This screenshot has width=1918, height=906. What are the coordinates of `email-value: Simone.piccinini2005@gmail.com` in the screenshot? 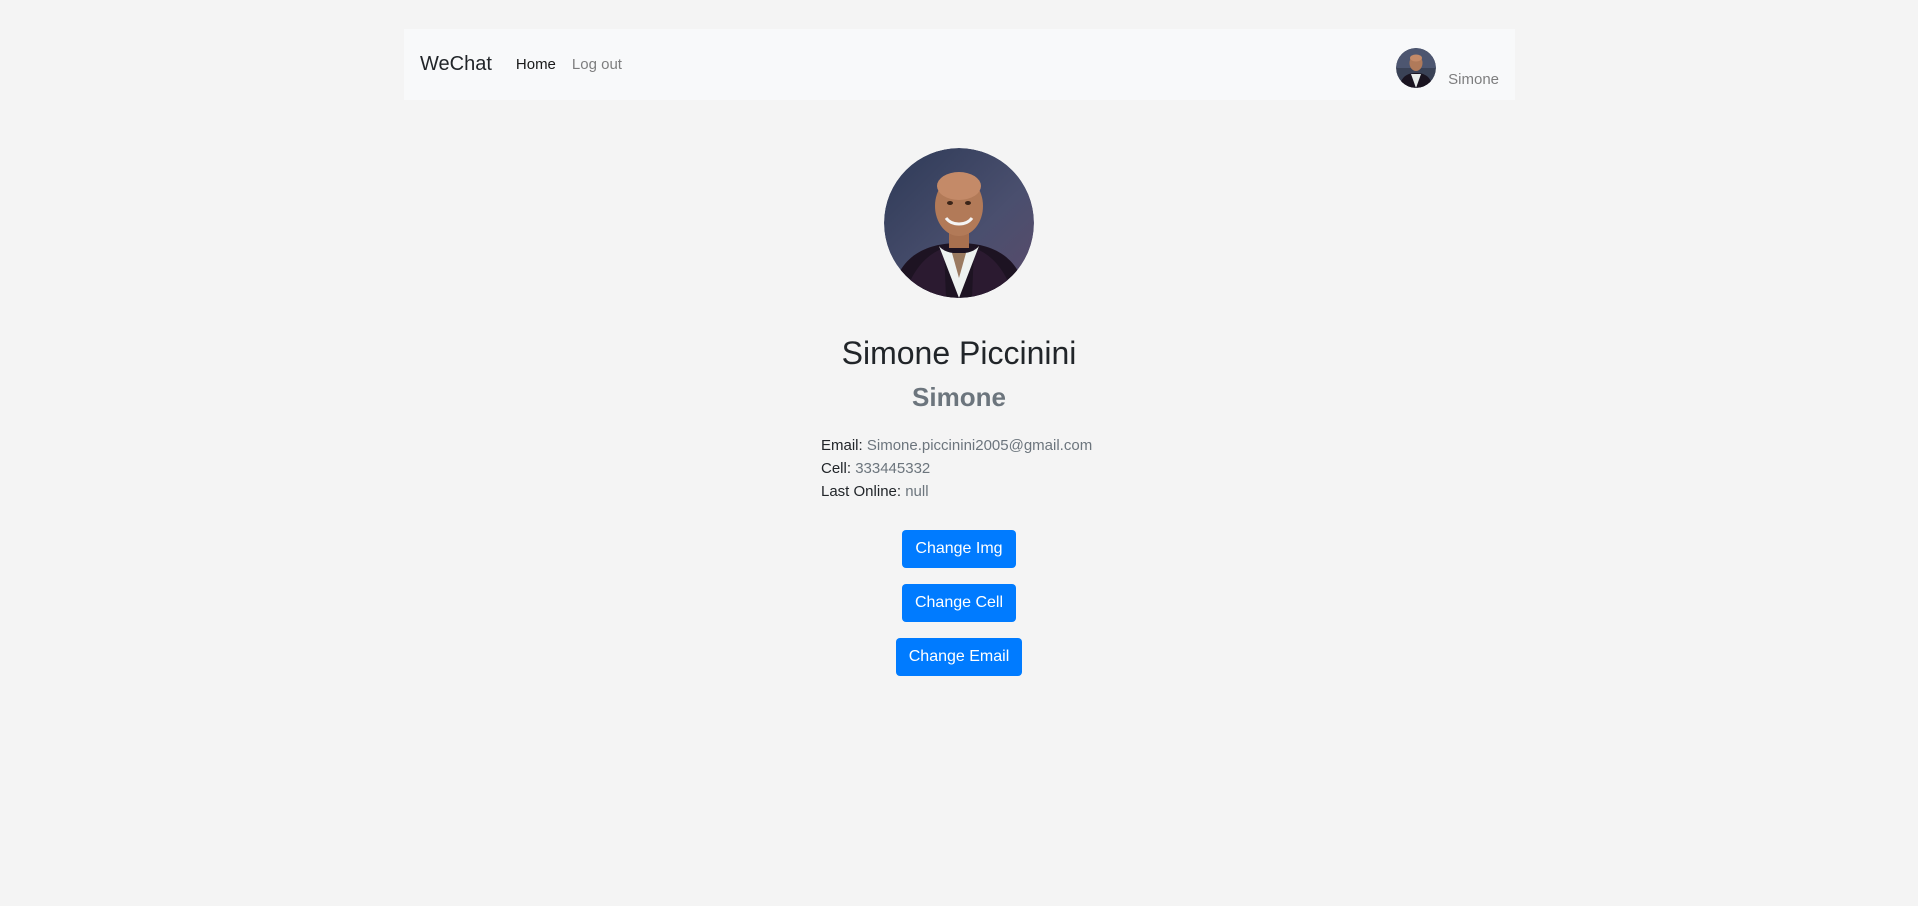 It's located at (979, 445).